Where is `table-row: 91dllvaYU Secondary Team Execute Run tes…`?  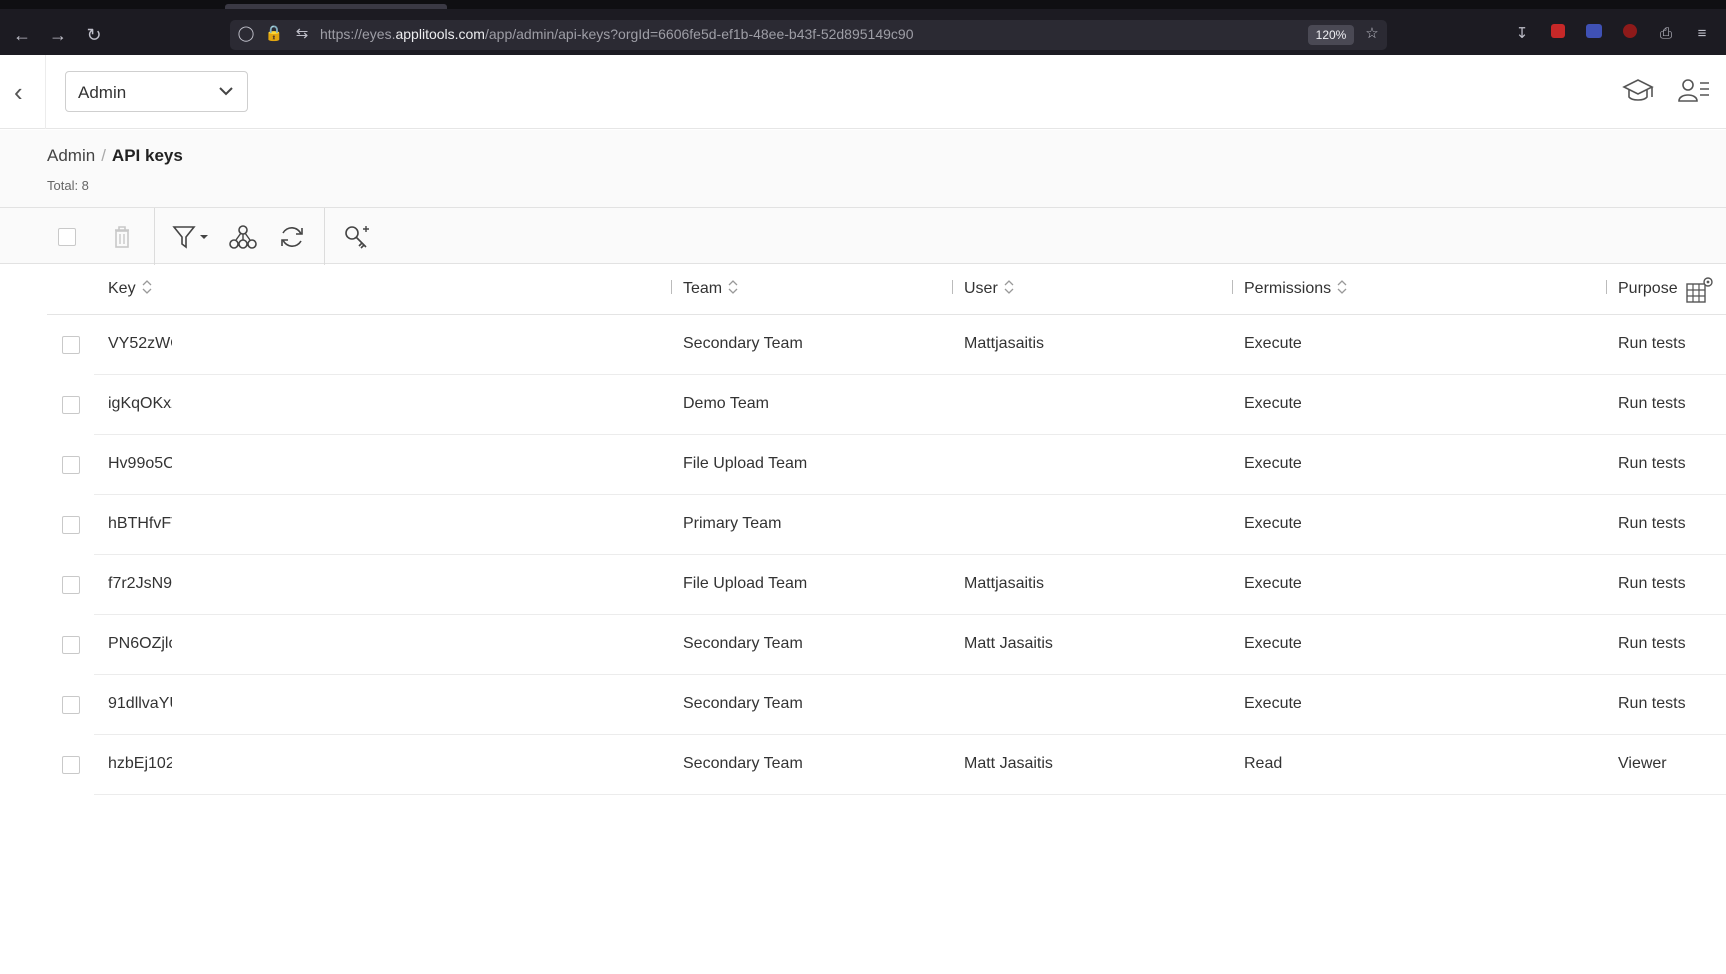 table-row: 91dllvaYU Secondary Team Execute Run tes… is located at coordinates (894, 705).